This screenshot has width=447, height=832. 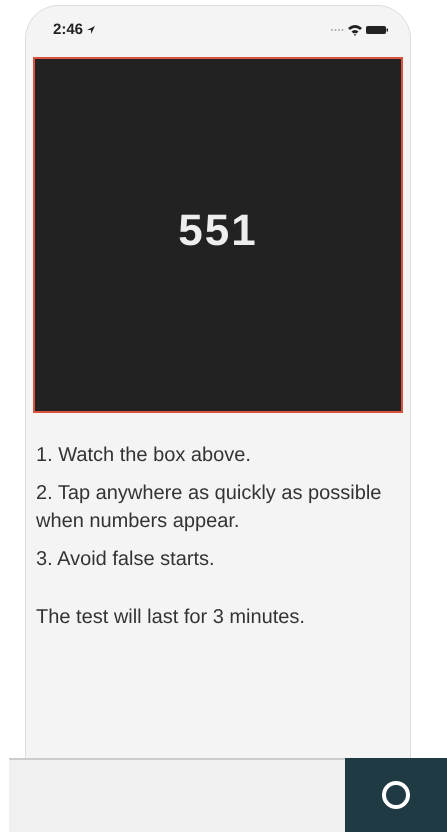 What do you see at coordinates (355, 30) in the screenshot?
I see `wifi-icon` at bounding box center [355, 30].